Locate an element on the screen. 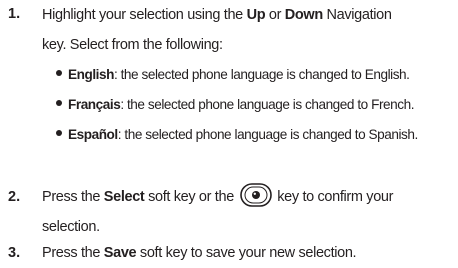 This screenshot has height=268, width=458. select-key-icon is located at coordinates (255, 195).